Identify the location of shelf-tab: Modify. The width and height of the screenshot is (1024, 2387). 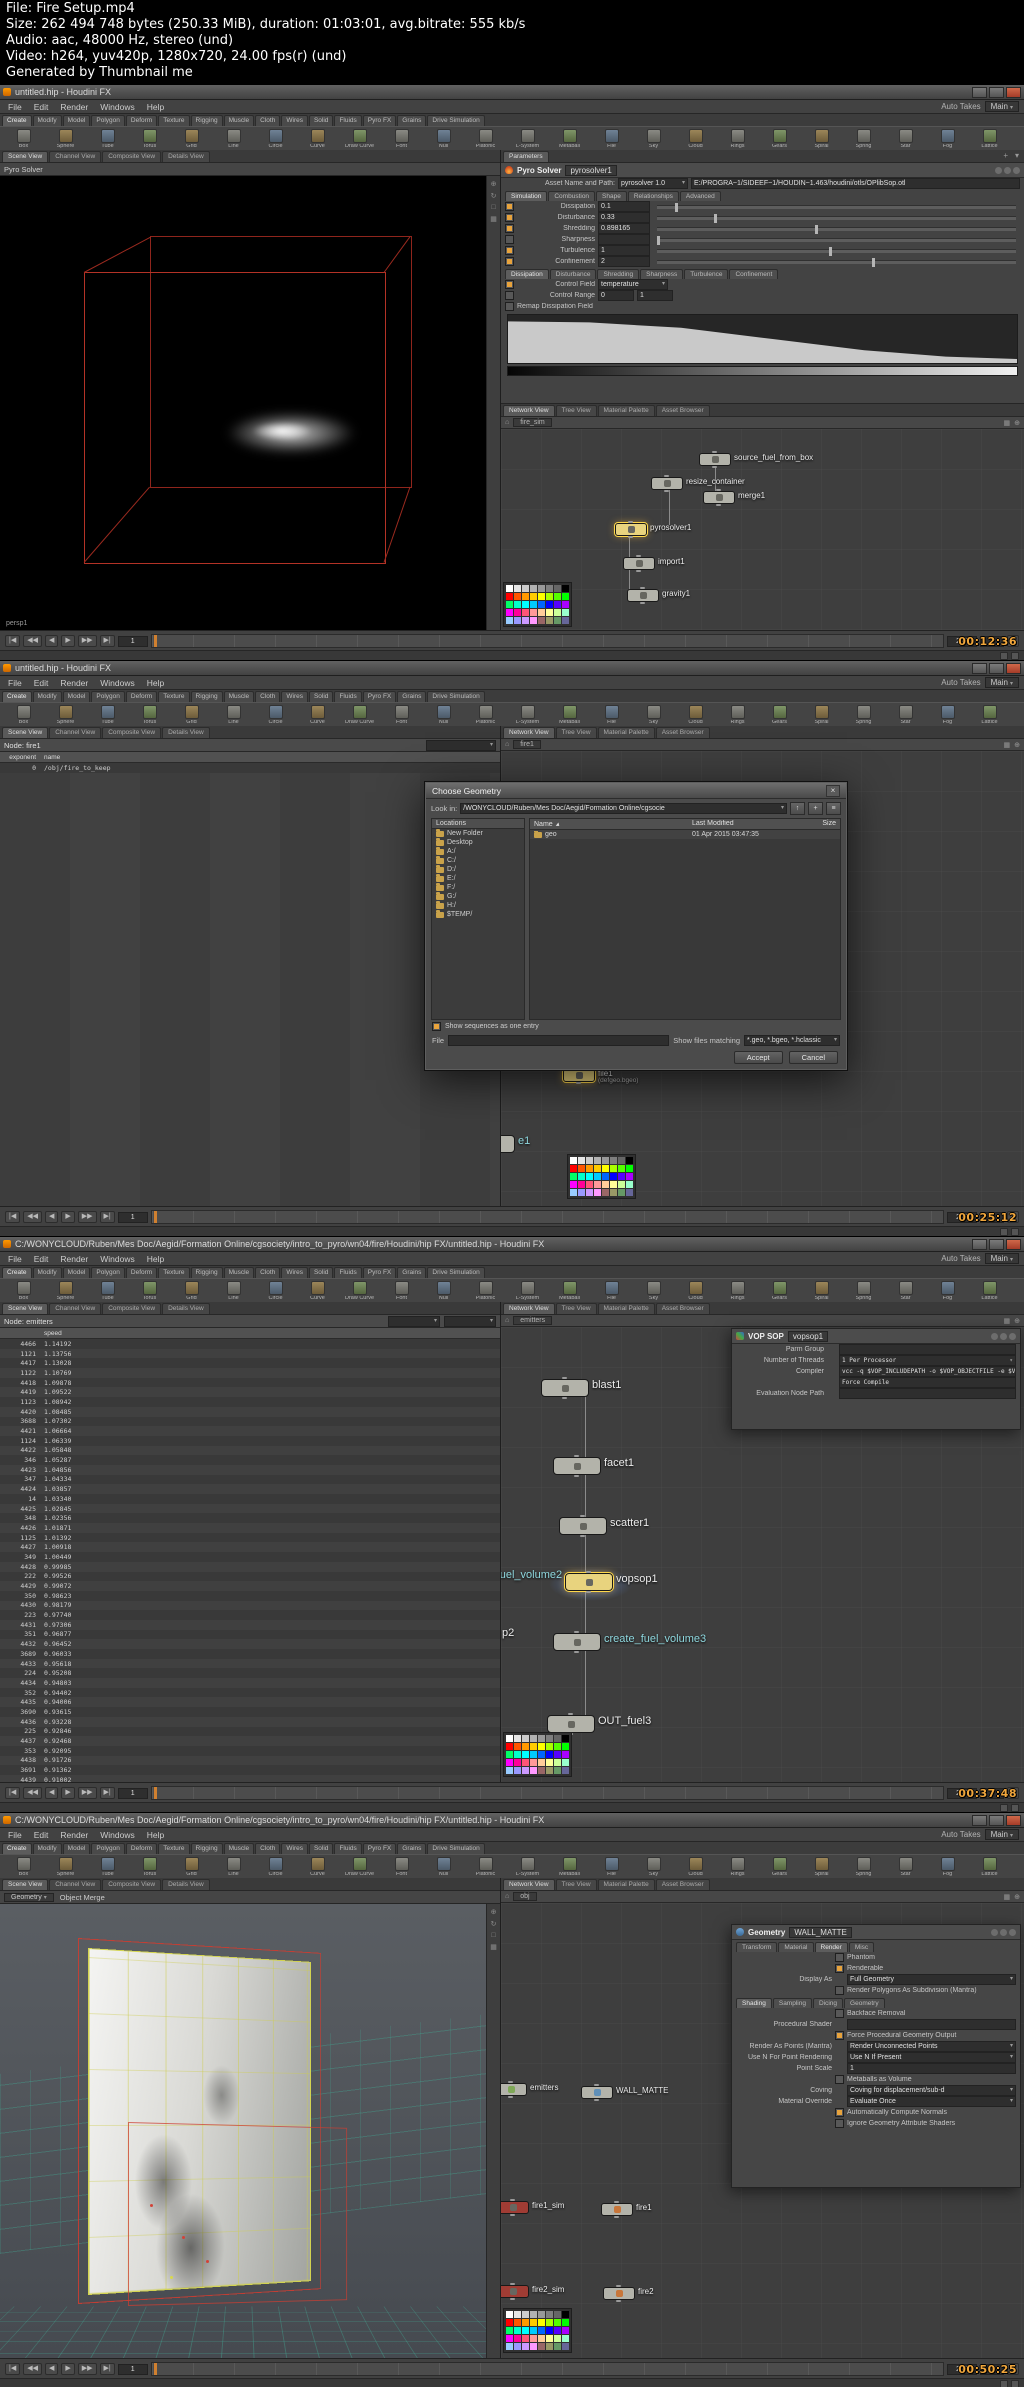
(47, 1848).